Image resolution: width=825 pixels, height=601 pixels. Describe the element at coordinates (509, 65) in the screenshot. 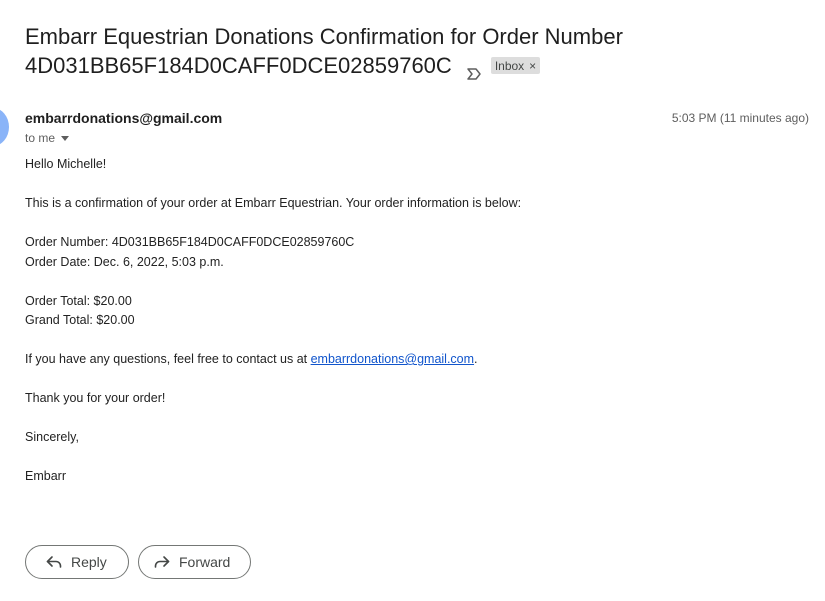

I see `inbox-label-text: Inbox` at that location.